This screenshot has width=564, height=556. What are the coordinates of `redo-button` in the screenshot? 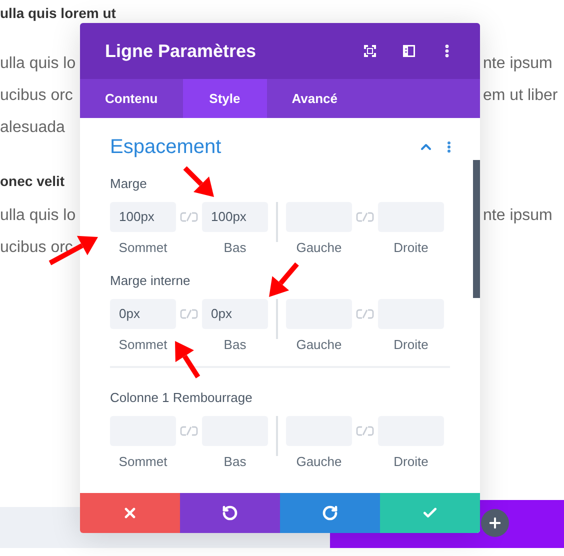 It's located at (330, 513).